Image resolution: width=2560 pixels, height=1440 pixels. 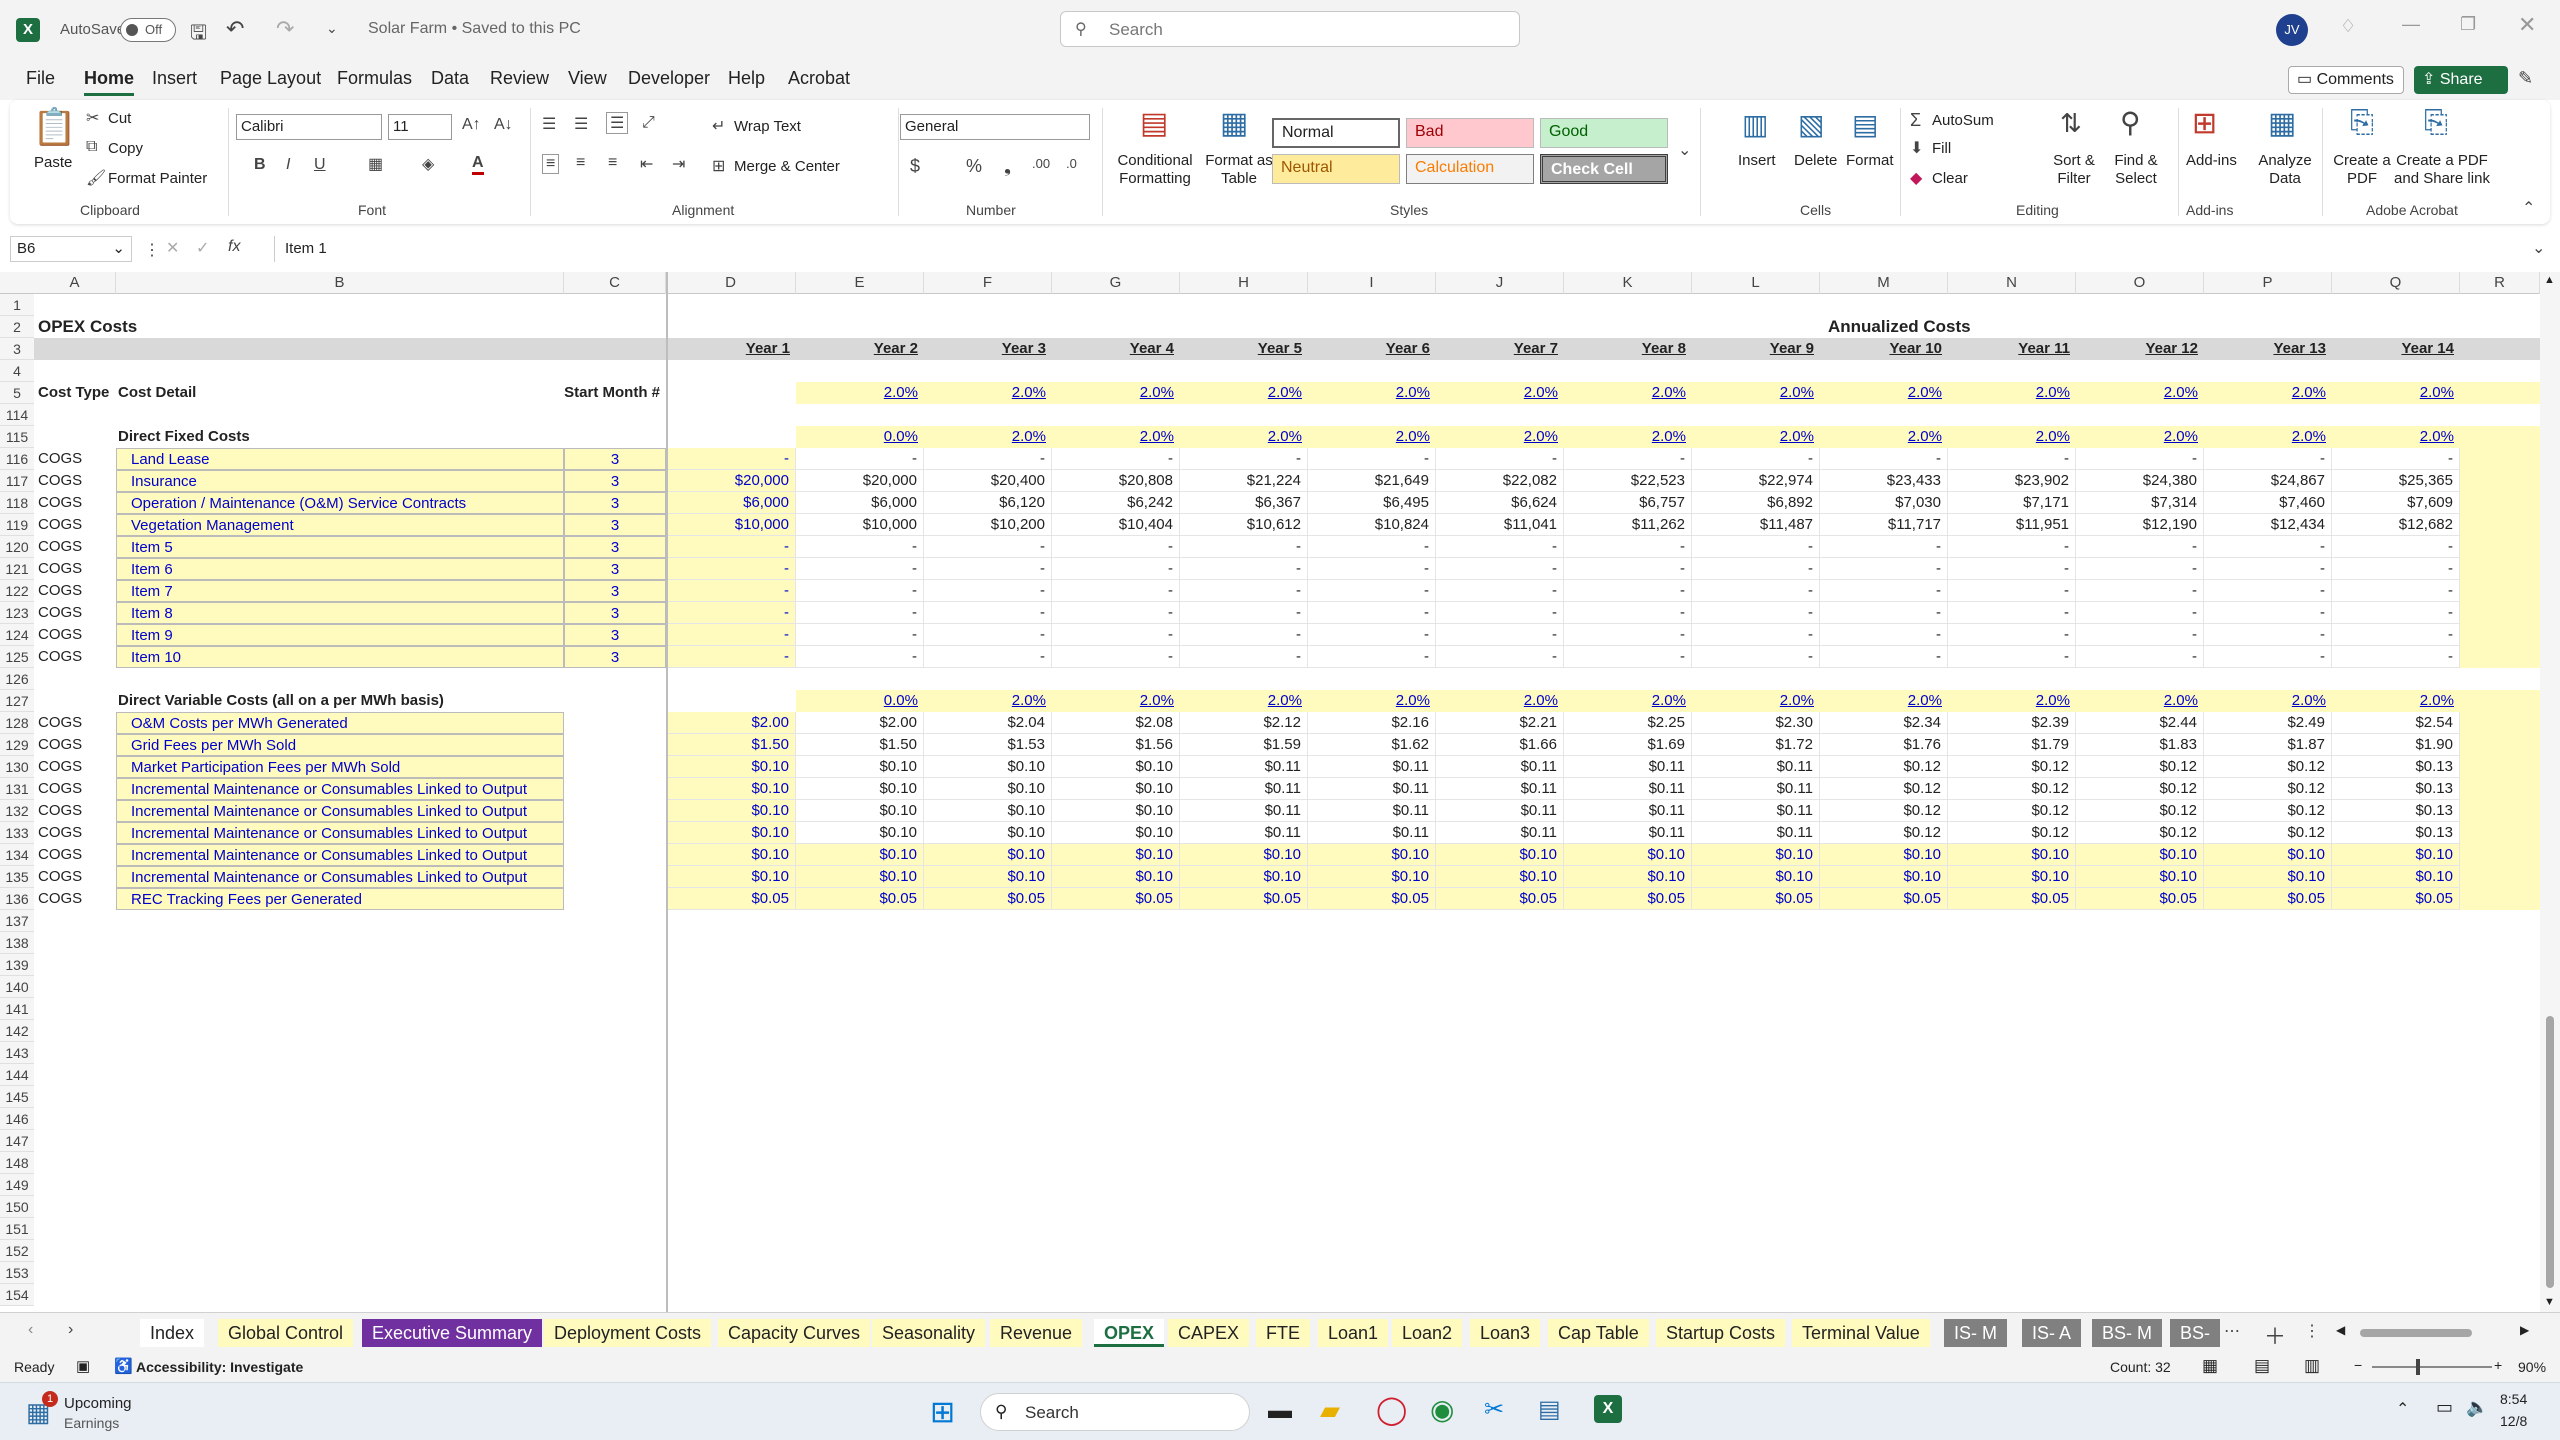 I want to click on row-header: 130, so click(x=17, y=767).